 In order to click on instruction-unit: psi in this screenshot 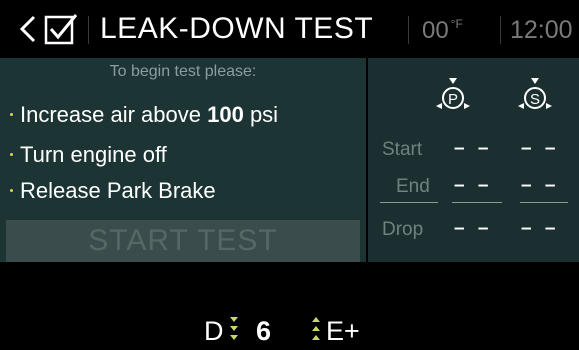, I will do `click(261, 114)`.